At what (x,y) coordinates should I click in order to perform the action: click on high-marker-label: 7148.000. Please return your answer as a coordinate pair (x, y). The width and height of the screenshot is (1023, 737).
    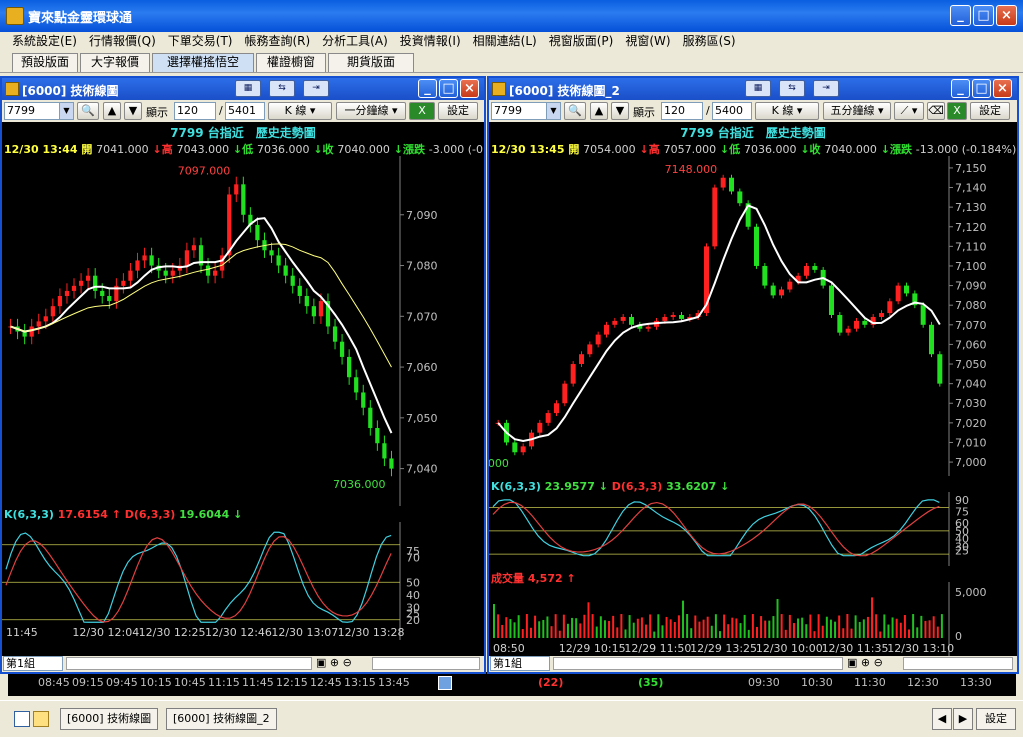
    Looking at the image, I should click on (691, 169).